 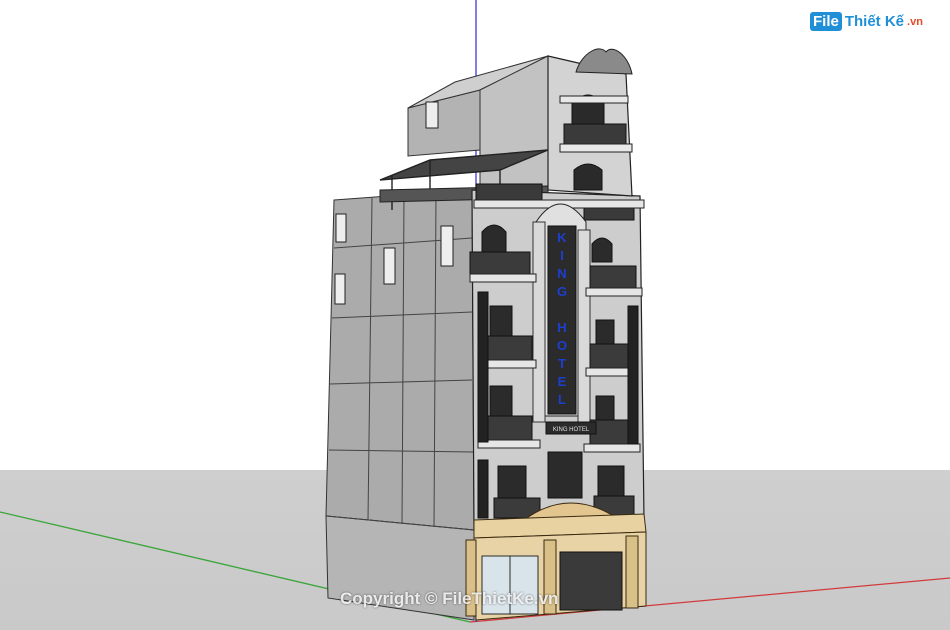 I want to click on sign-letter: E, so click(x=562, y=381).